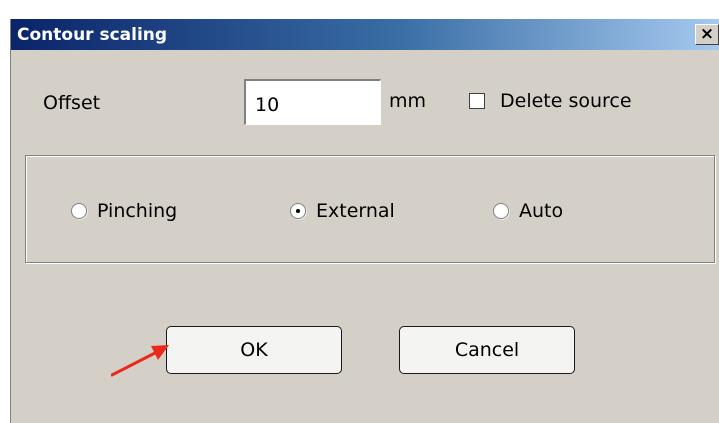  I want to click on red-arrow-icon, so click(140, 361).